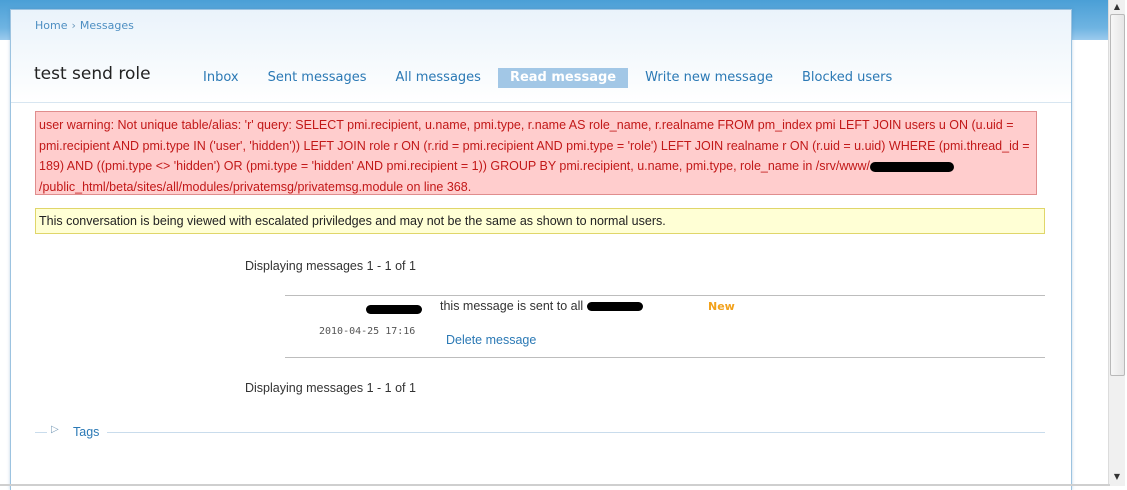  I want to click on redacted-path-segment, so click(911, 166).